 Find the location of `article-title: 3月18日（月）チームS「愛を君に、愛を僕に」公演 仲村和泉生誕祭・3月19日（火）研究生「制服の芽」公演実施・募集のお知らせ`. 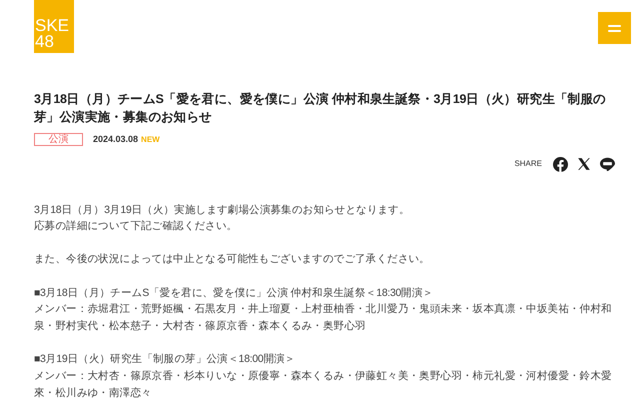

article-title: 3月18日（月）チームS「愛を君に、愛を僕に」公演 仲村和泉生誕祭・3月19日（火）研究生「制服の芽」公演実施・募集のお知らせ is located at coordinates (320, 108).